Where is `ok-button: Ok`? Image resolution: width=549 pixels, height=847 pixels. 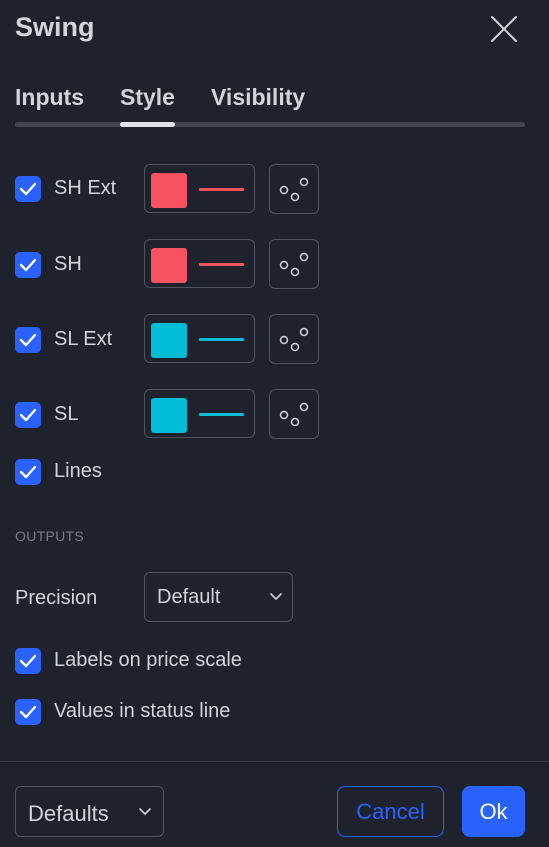
ok-button: Ok is located at coordinates (493, 811).